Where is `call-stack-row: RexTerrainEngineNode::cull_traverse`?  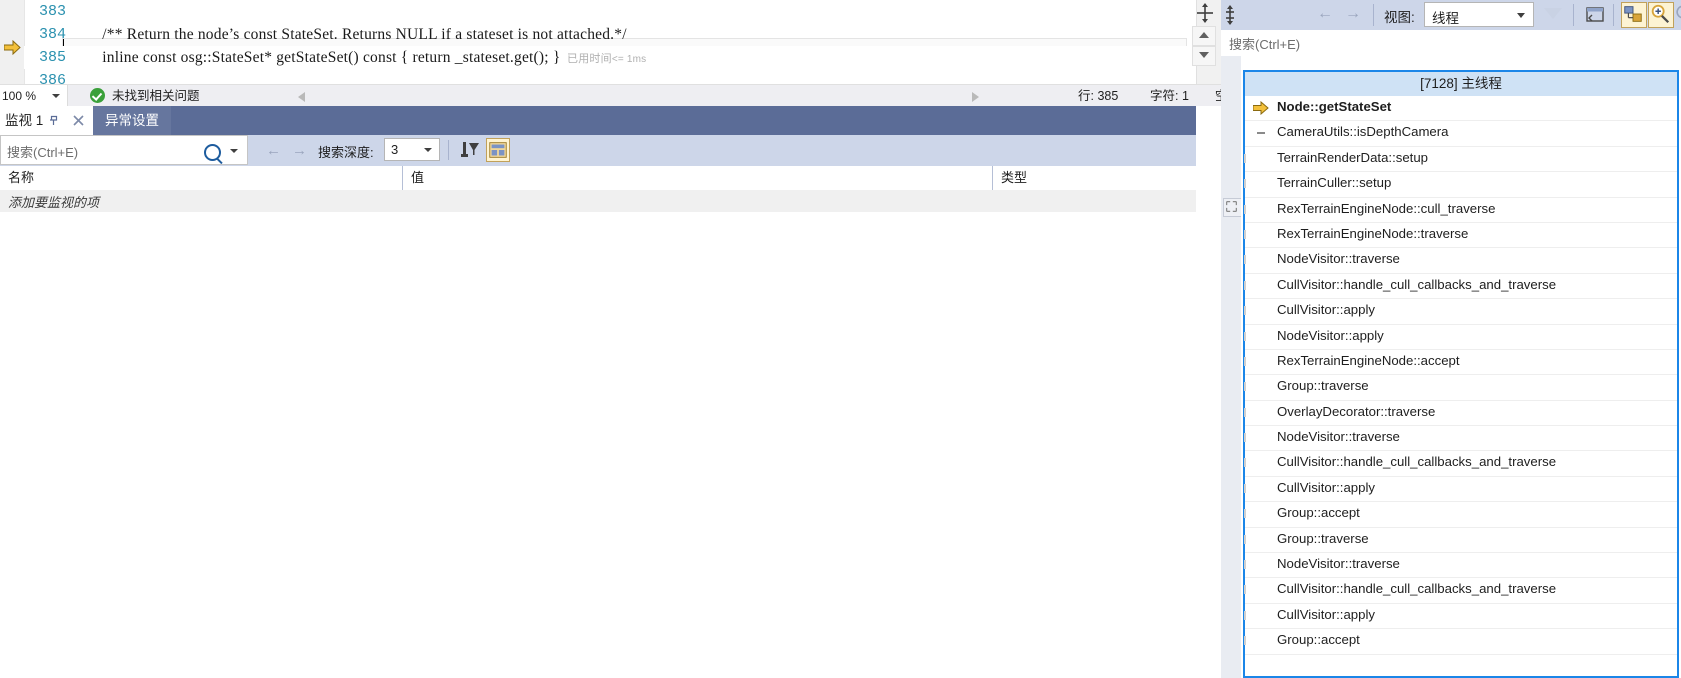
call-stack-row: RexTerrainEngineNode::cull_traverse is located at coordinates (1460, 210).